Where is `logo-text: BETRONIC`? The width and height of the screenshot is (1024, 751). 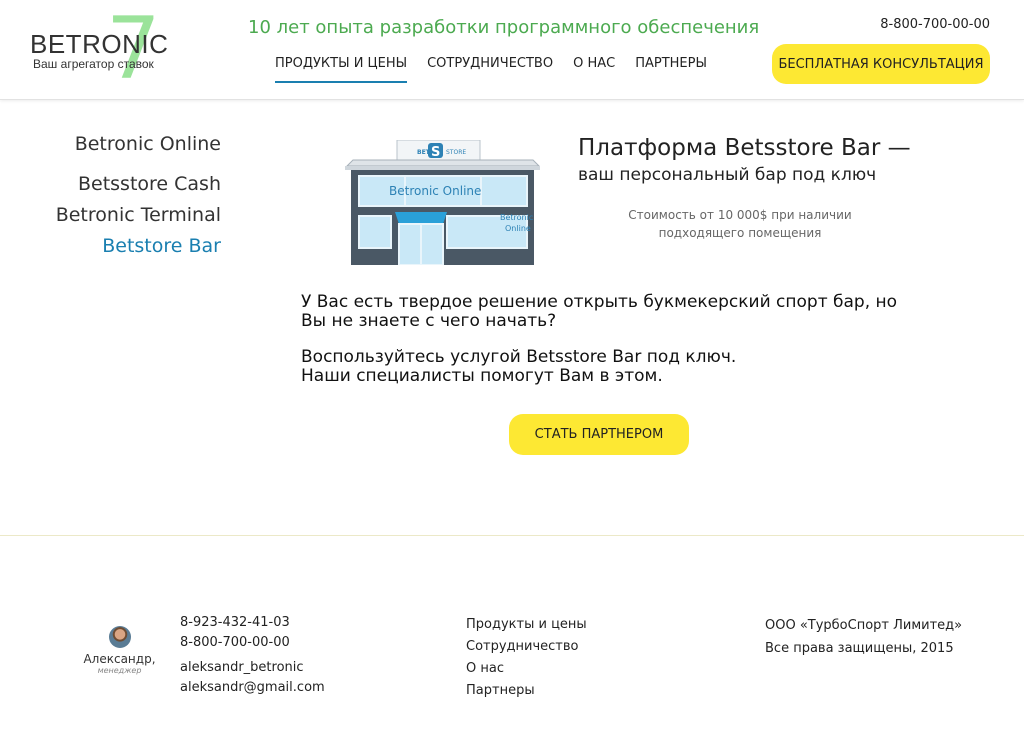 logo-text: BETRONIC is located at coordinates (99, 44).